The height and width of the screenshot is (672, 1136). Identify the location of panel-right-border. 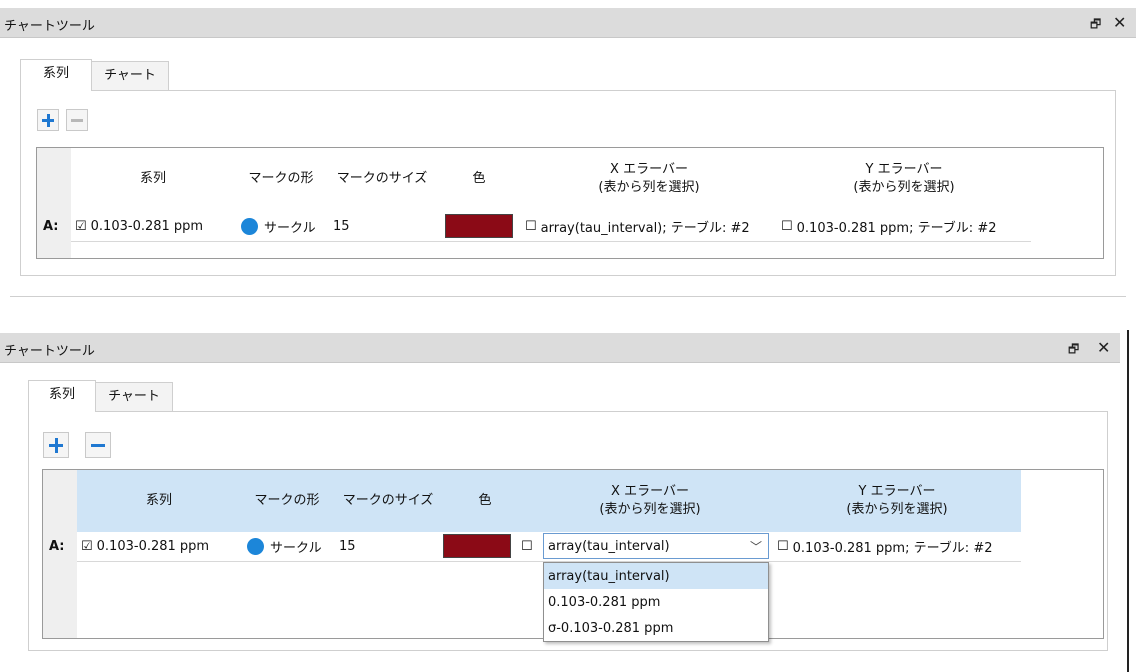
(1128, 501).